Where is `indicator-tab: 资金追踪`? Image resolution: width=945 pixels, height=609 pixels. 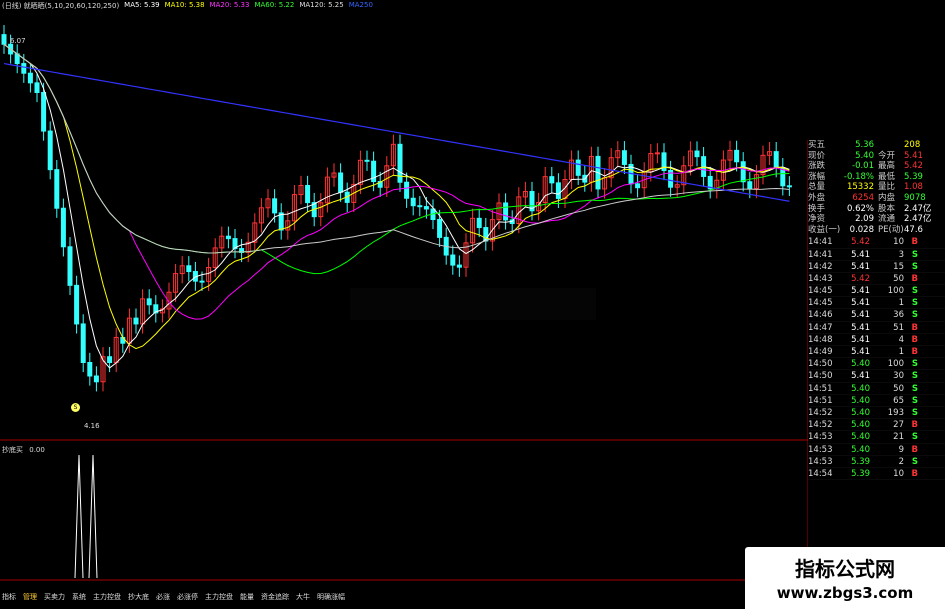 indicator-tab: 资金追踪 is located at coordinates (275, 597).